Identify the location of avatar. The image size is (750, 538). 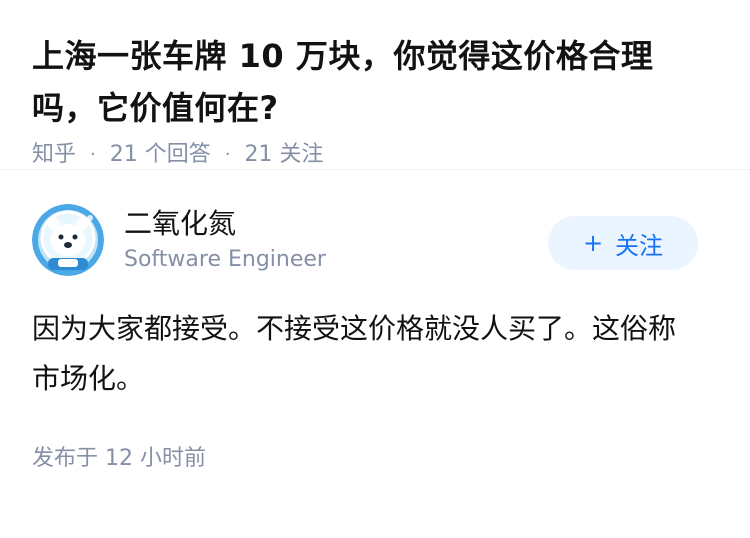
(68, 240).